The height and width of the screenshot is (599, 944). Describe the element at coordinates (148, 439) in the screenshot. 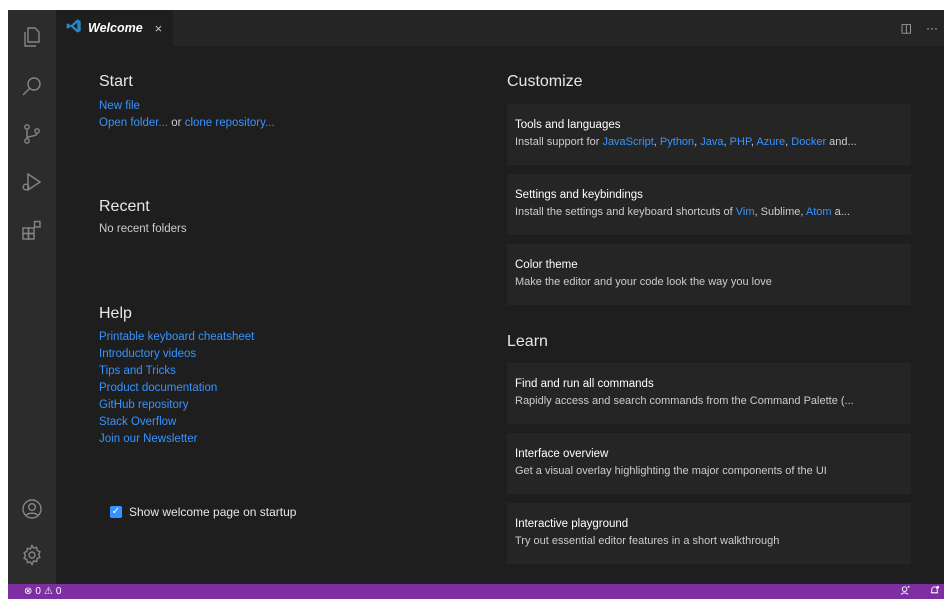

I see `help-link-newsletter: Join our Newsletter` at that location.